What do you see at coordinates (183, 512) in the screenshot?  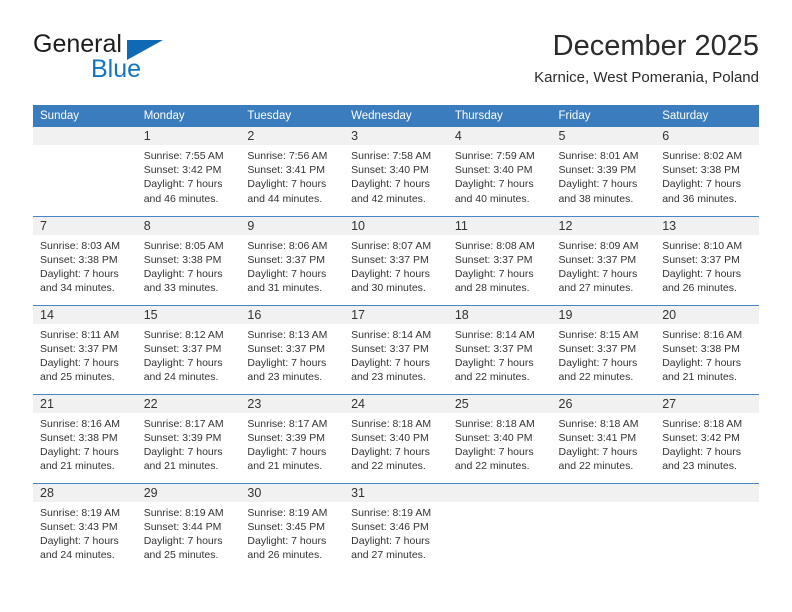 I see `day-detail-sunrise: Sunrise: 8:19 AM` at bounding box center [183, 512].